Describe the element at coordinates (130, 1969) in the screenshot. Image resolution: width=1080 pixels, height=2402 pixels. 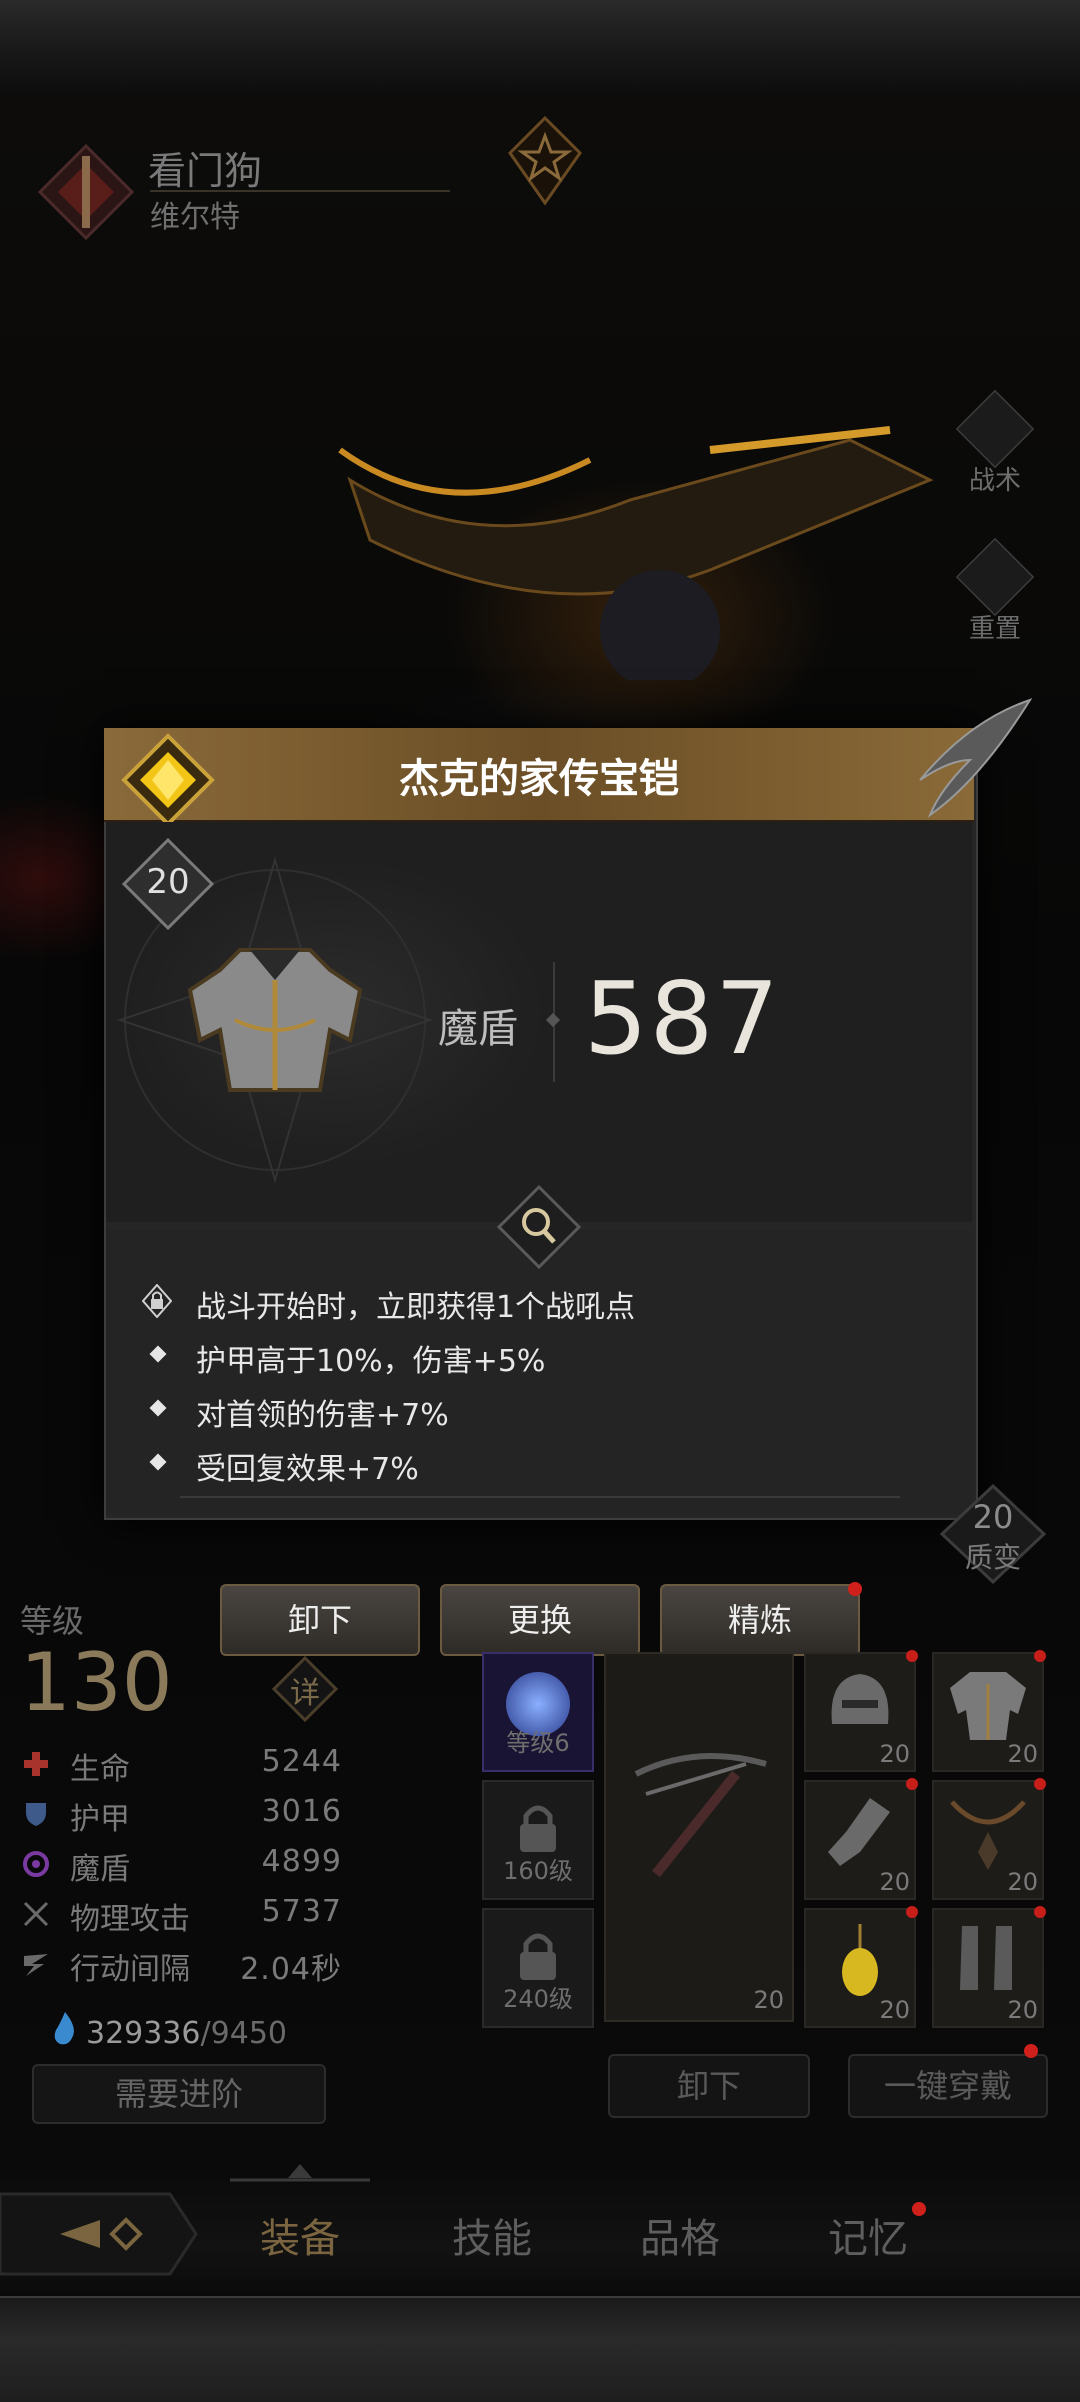
I see `stat-name: 行动间隔` at that location.